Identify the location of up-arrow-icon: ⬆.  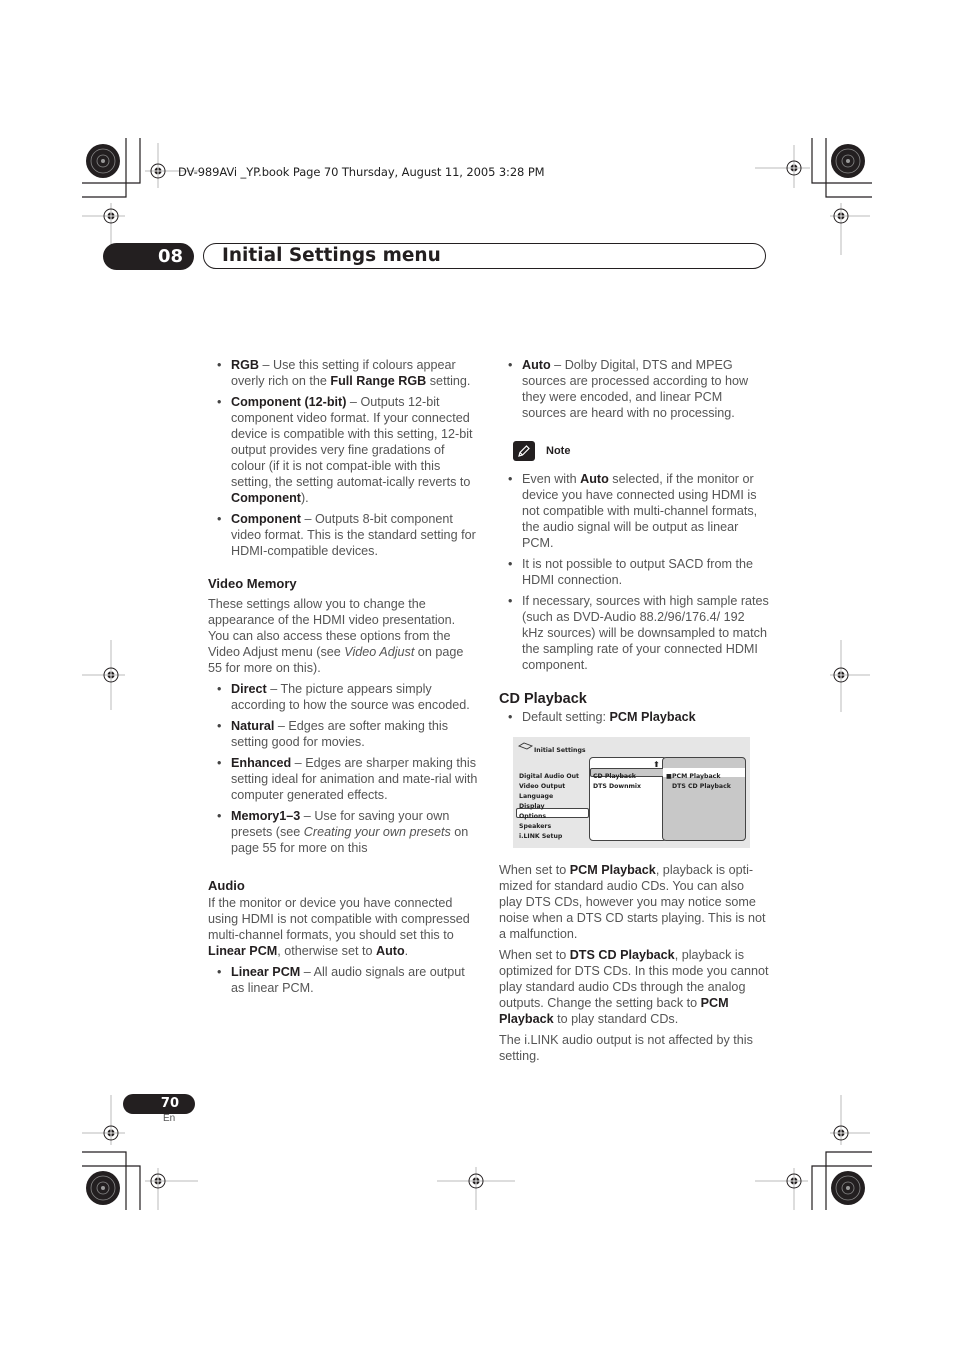
(656, 764).